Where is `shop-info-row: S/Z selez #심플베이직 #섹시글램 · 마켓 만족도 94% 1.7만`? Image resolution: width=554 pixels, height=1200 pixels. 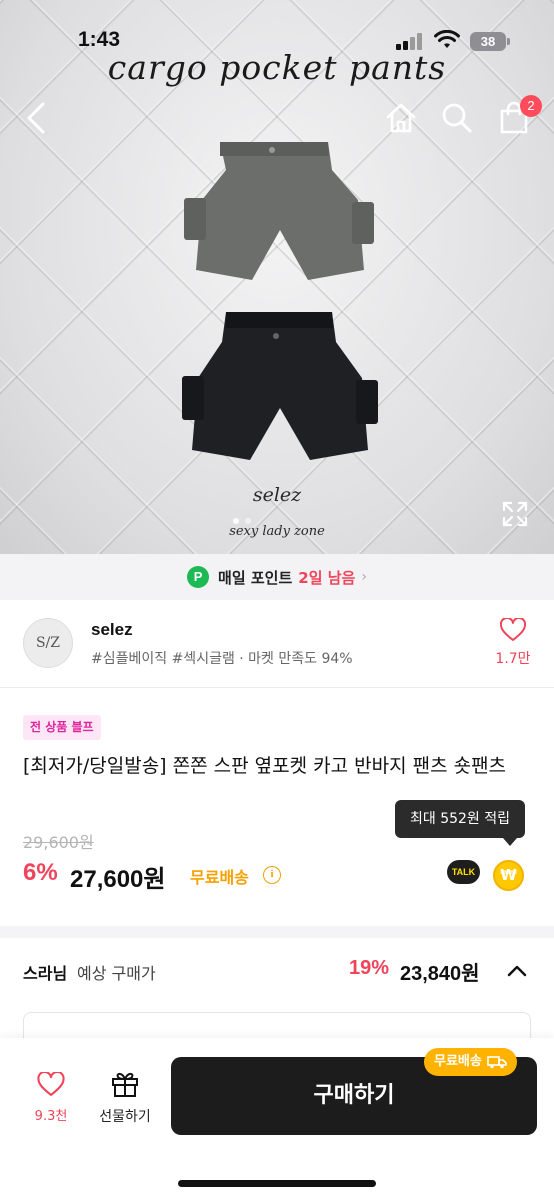 shop-info-row: S/Z selez #심플베이직 #섹시글램 · 마켓 만족도 94% 1.7만 is located at coordinates (277, 644).